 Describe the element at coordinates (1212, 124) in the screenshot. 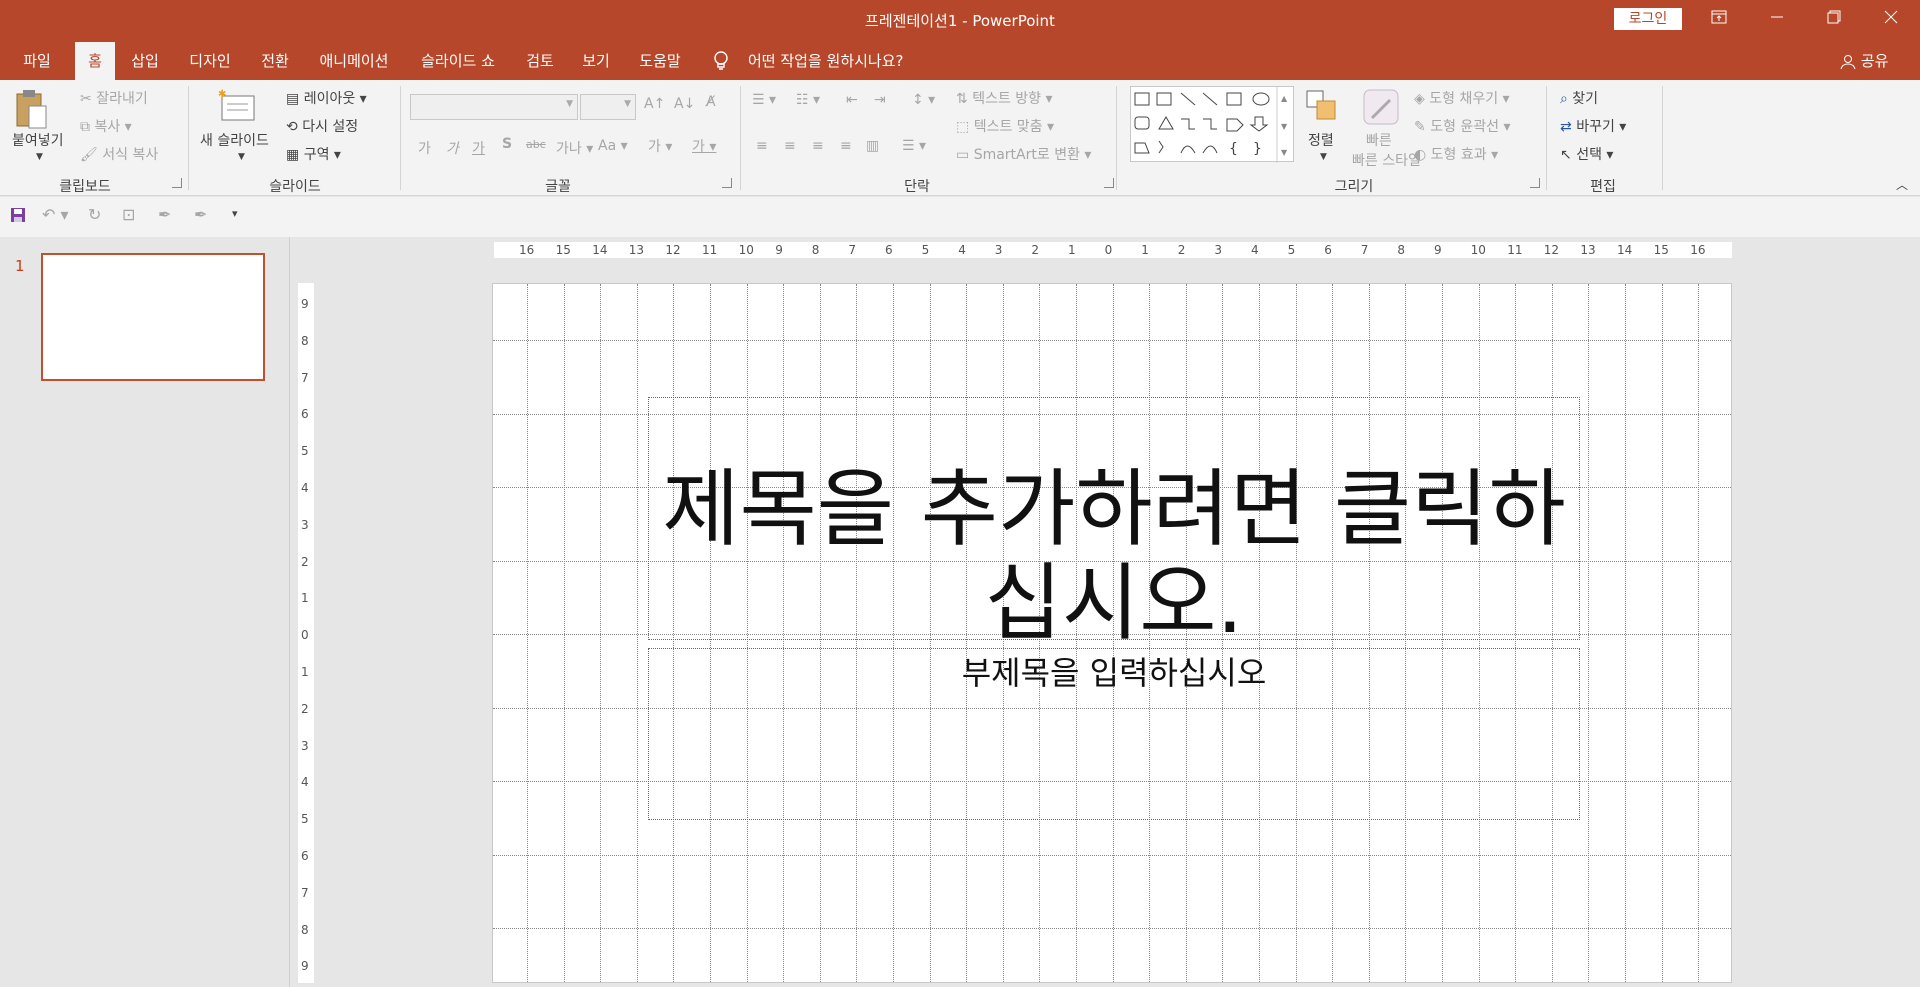

I see `shapes-gallery: { } ▲ ▼ ▼` at that location.